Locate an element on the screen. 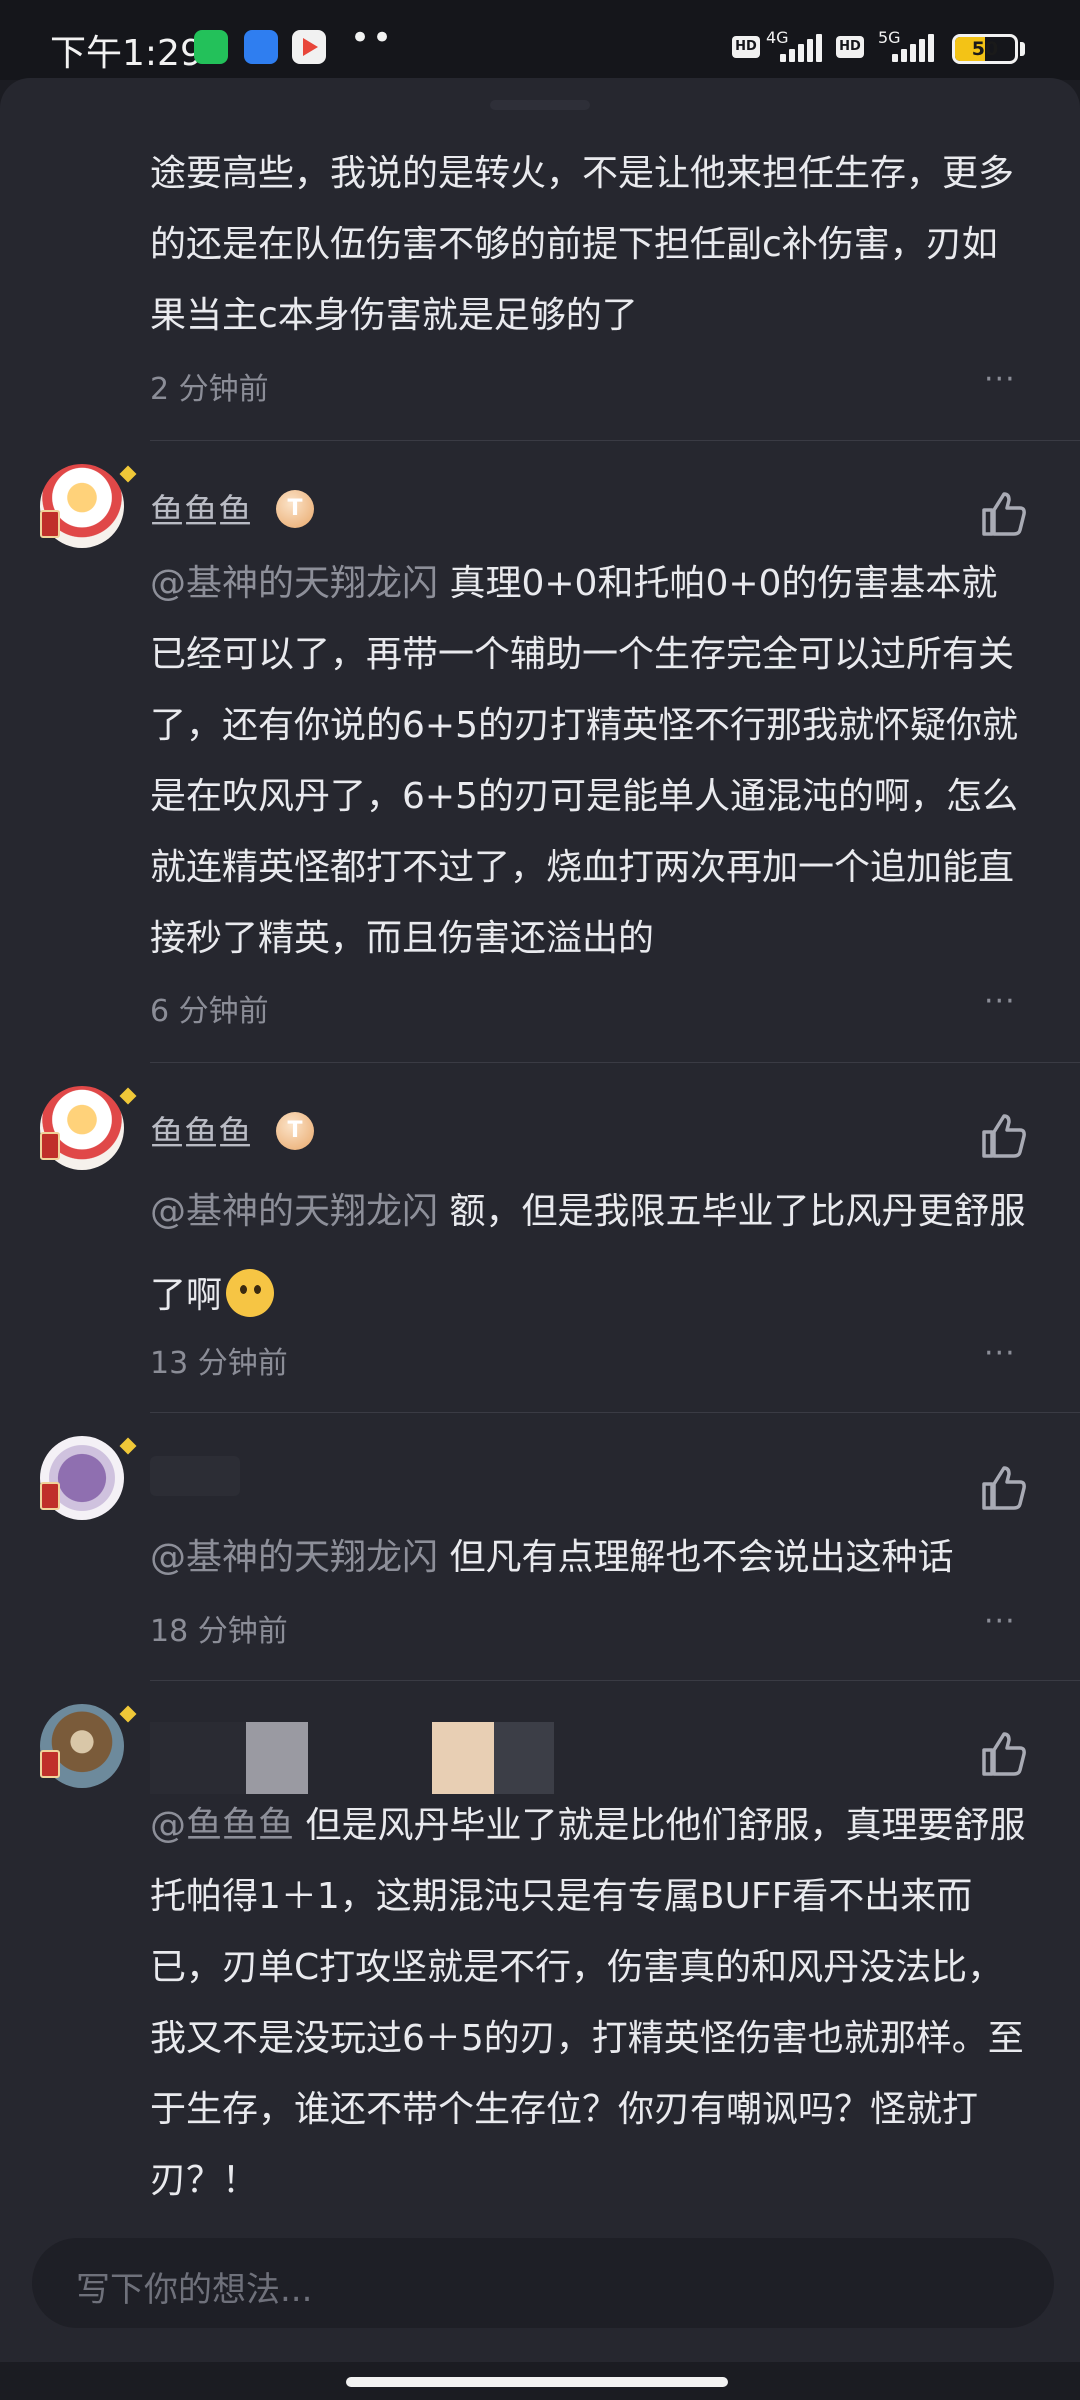 This screenshot has width=1080, height=2400. comment-time: 2 分钟前 is located at coordinates (209, 389).